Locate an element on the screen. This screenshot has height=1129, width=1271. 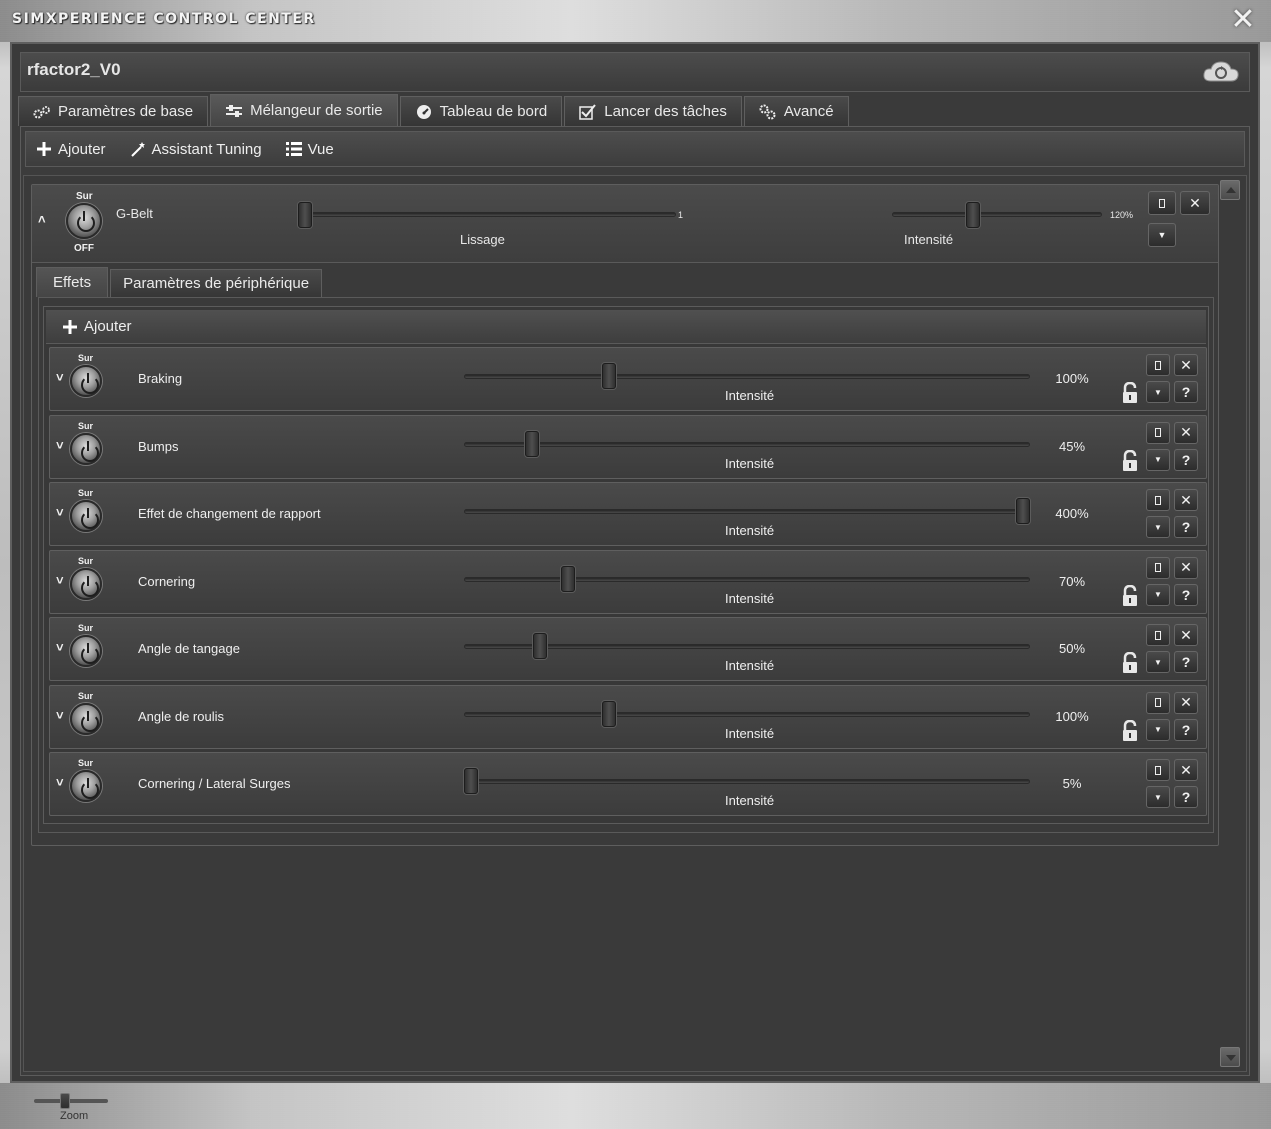
chevron-up-icon: ˄ is located at coordinates (42, 219).